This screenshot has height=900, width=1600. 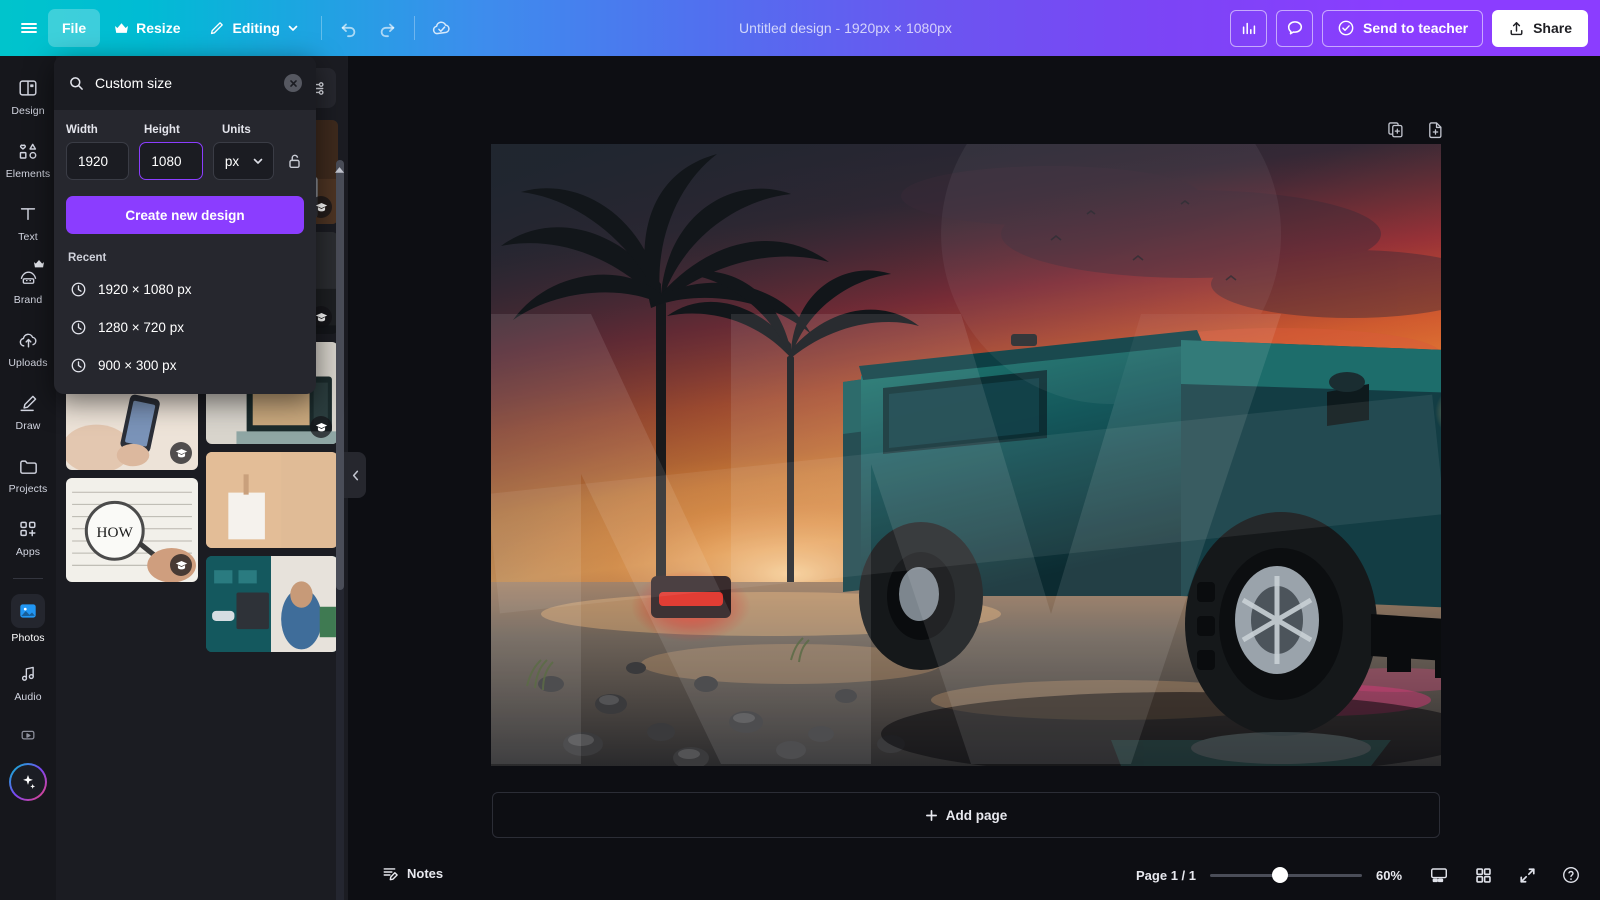 I want to click on add-page-icon, so click(x=1435, y=129).